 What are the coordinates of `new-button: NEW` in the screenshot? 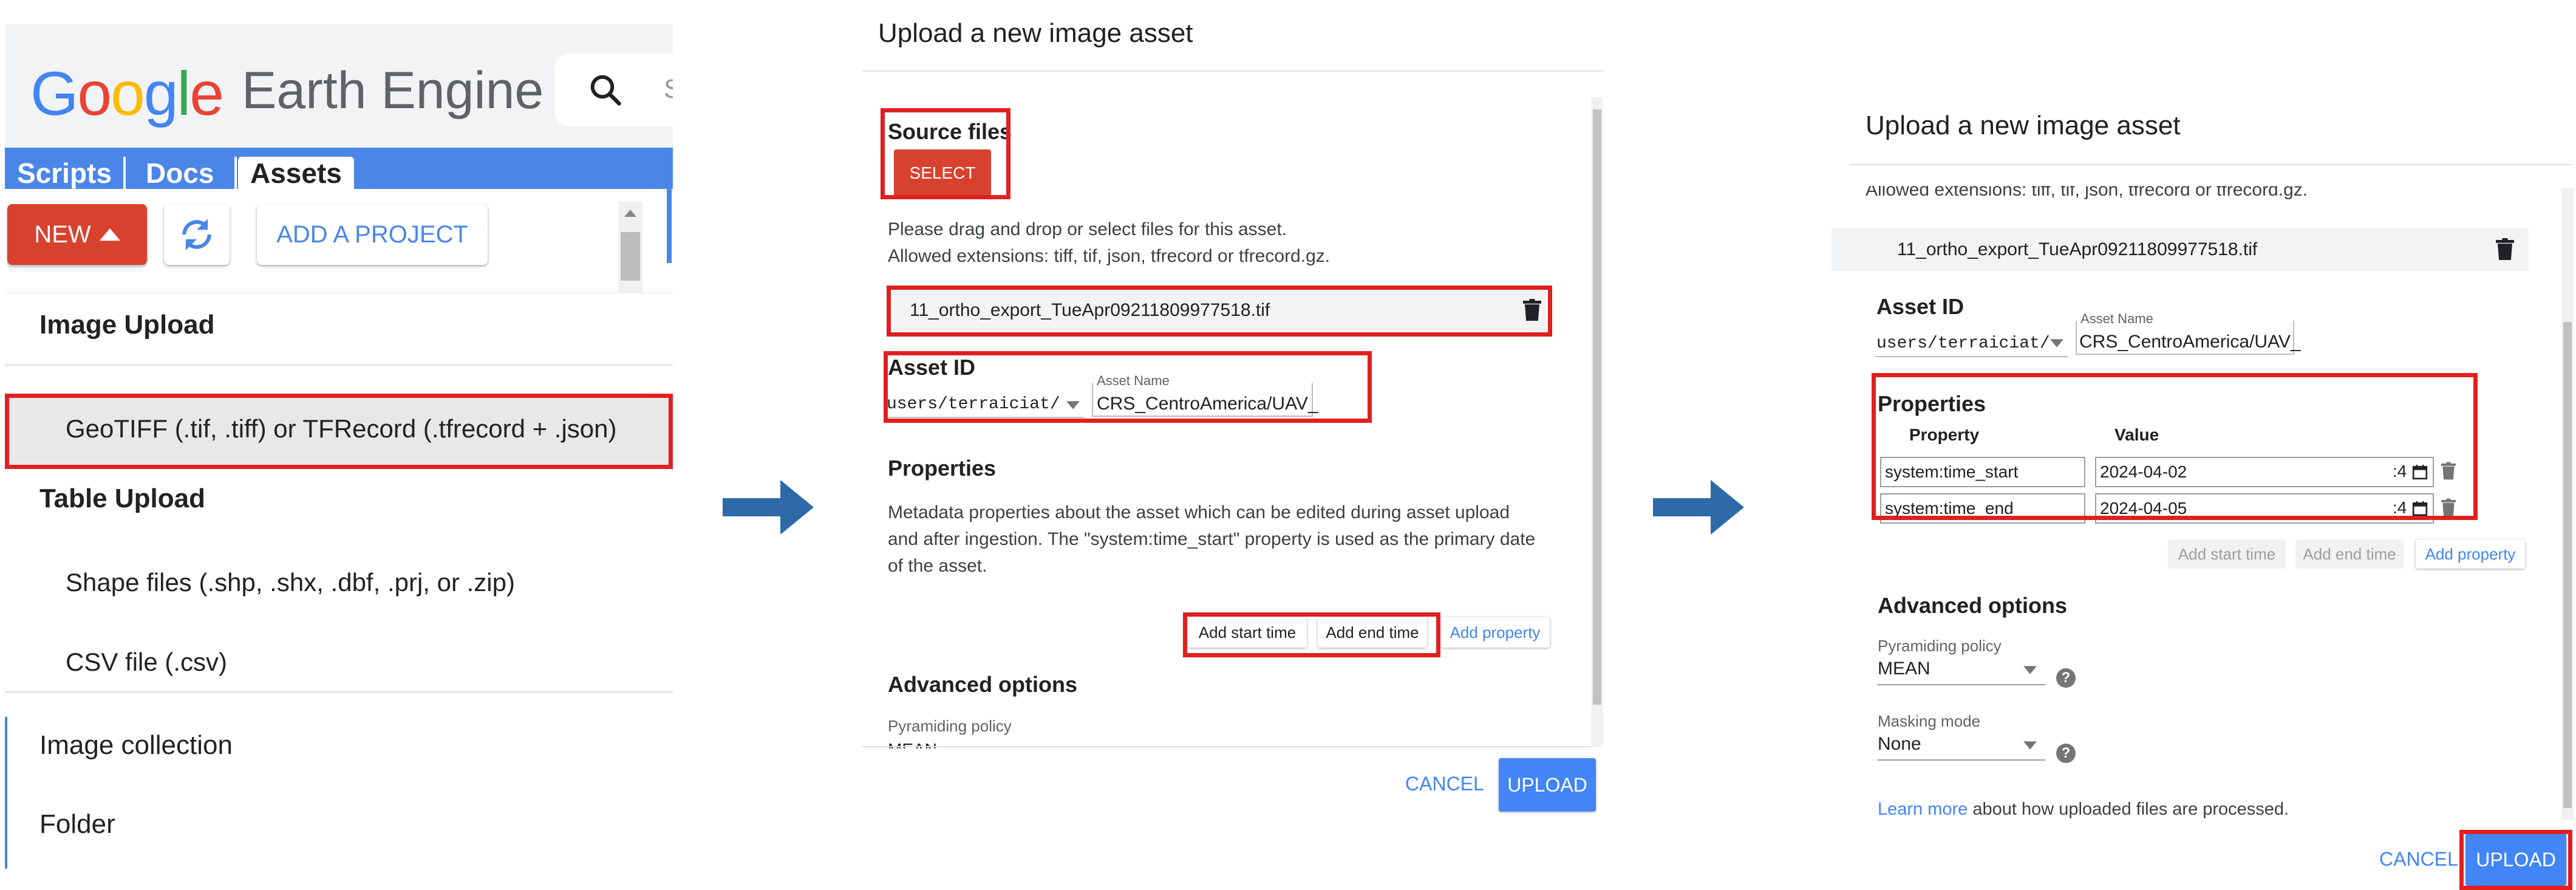 It's located at (77, 234).